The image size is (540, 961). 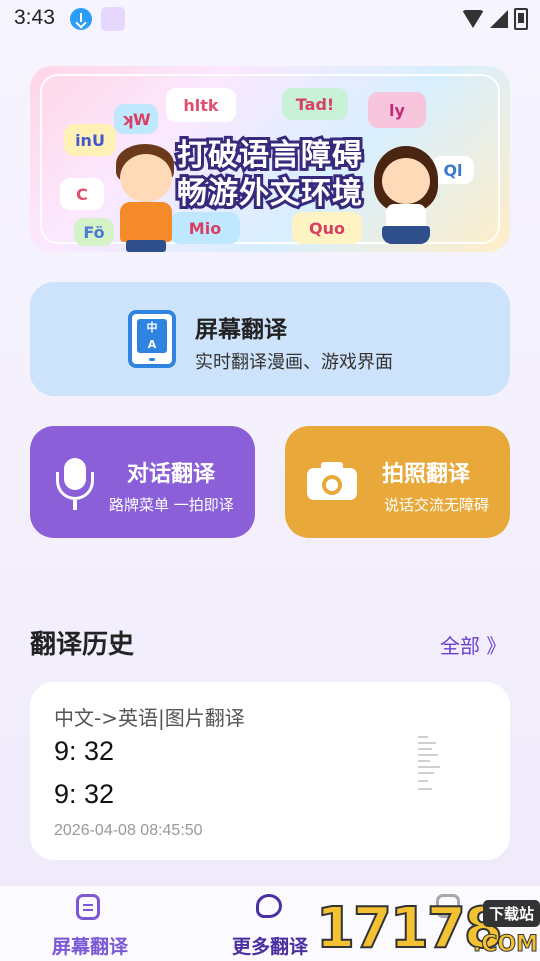 What do you see at coordinates (88, 907) in the screenshot?
I see `document-icon` at bounding box center [88, 907].